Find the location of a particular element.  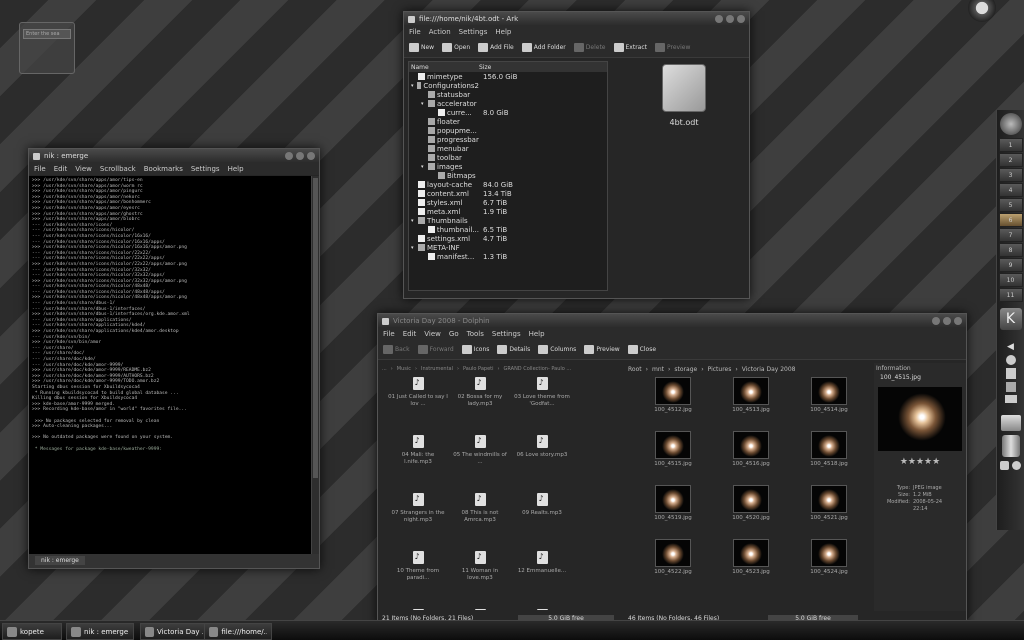

tree-row: manifest... 1.3 TiB is located at coordinates (508, 256).